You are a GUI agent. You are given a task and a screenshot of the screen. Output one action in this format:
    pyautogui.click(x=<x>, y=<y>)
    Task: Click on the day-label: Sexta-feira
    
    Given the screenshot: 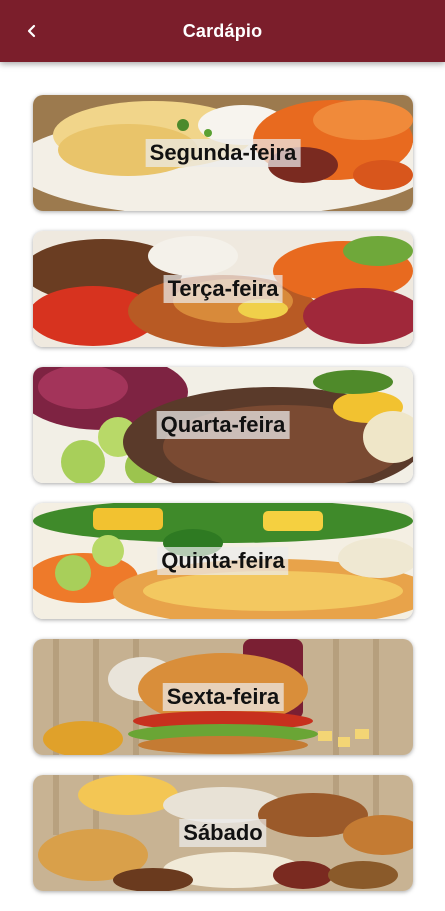 What is the action you would take?
    pyautogui.click(x=223, y=697)
    